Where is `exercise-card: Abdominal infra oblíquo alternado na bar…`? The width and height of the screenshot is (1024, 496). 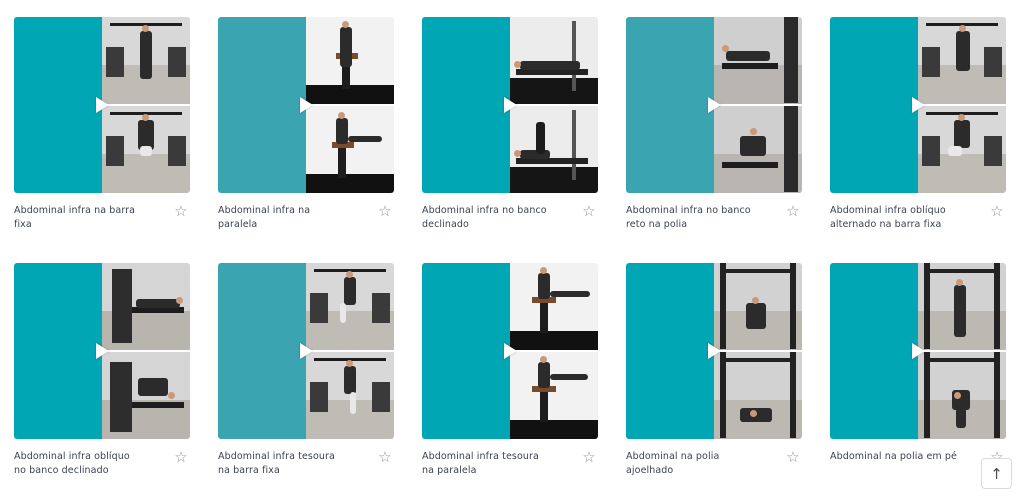 exercise-card: Abdominal infra oblíquo alternado na bar… is located at coordinates (918, 130).